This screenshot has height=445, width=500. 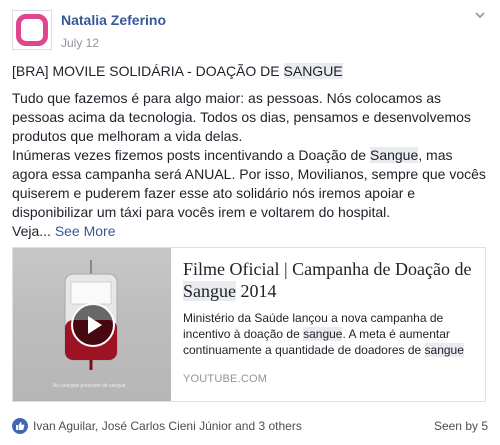 I want to click on card-title-highlight: Sangue, so click(x=209, y=291).